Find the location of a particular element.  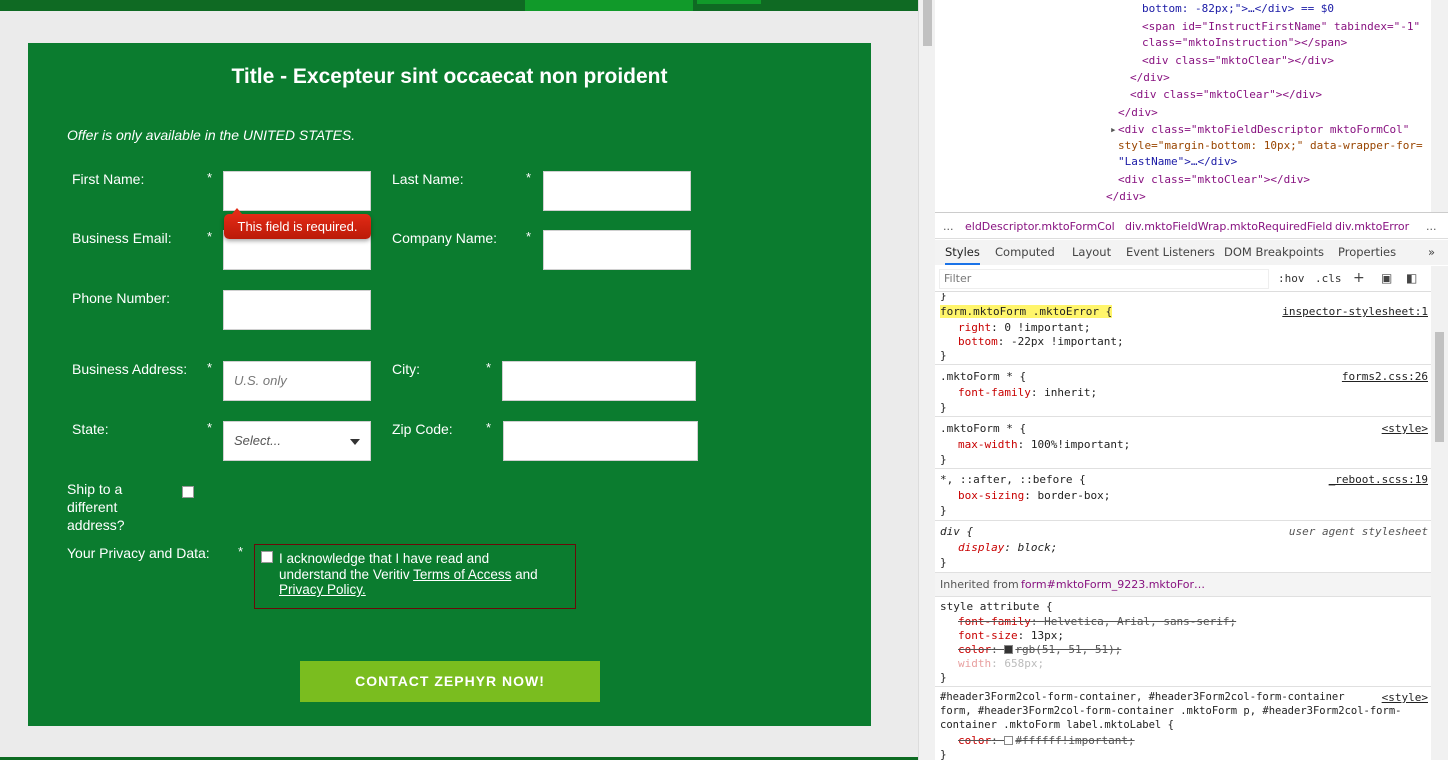

last-name-input is located at coordinates (617, 191).